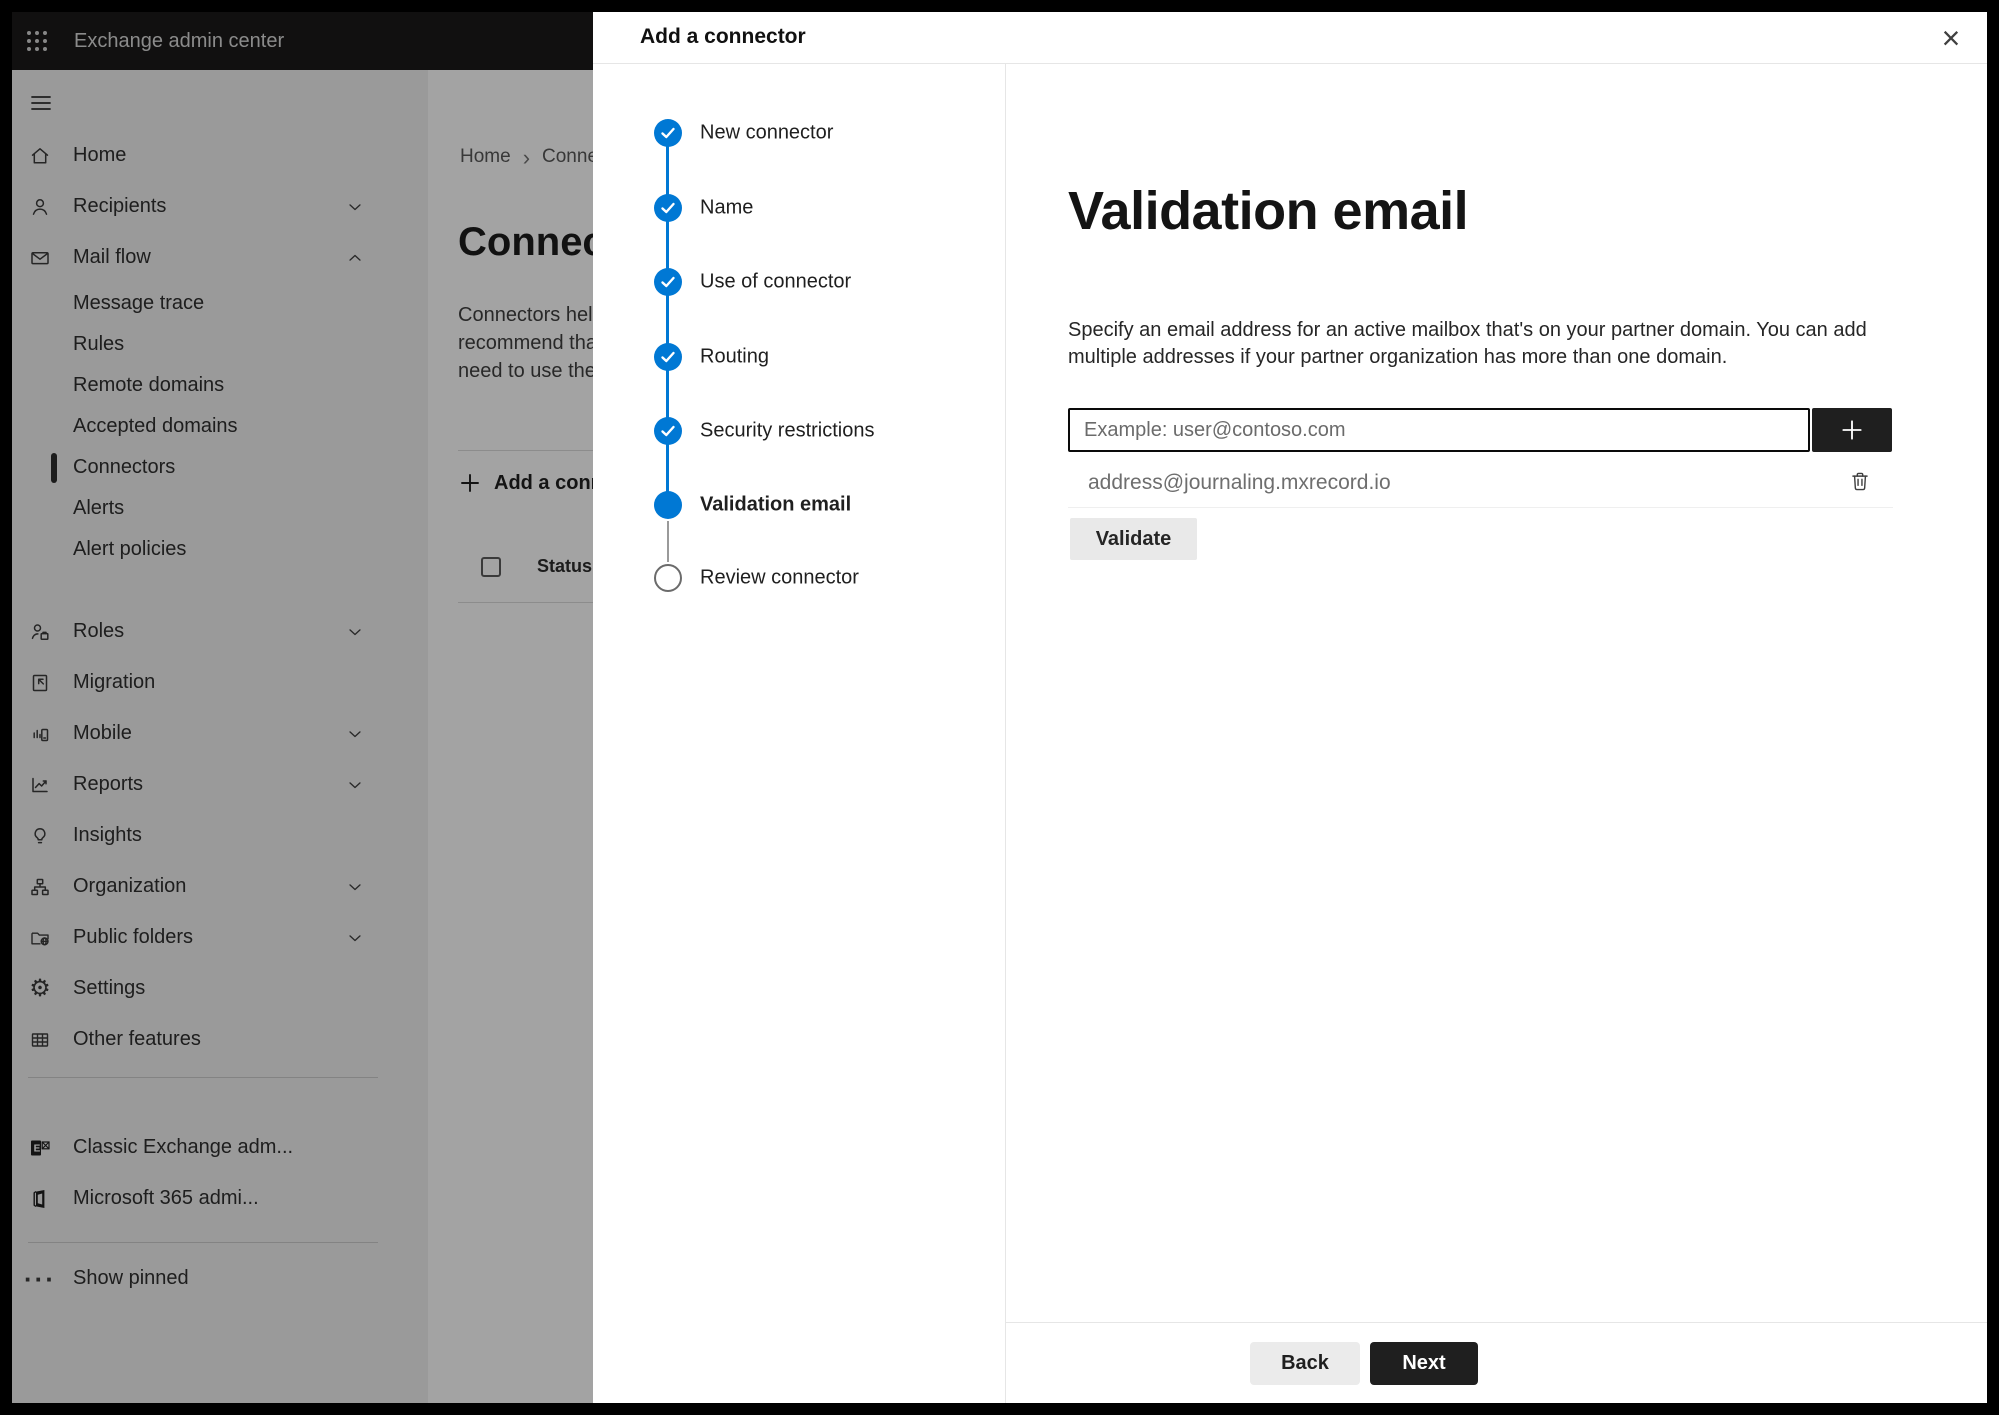  Describe the element at coordinates (668, 505) in the screenshot. I see `step-current-icon` at that location.